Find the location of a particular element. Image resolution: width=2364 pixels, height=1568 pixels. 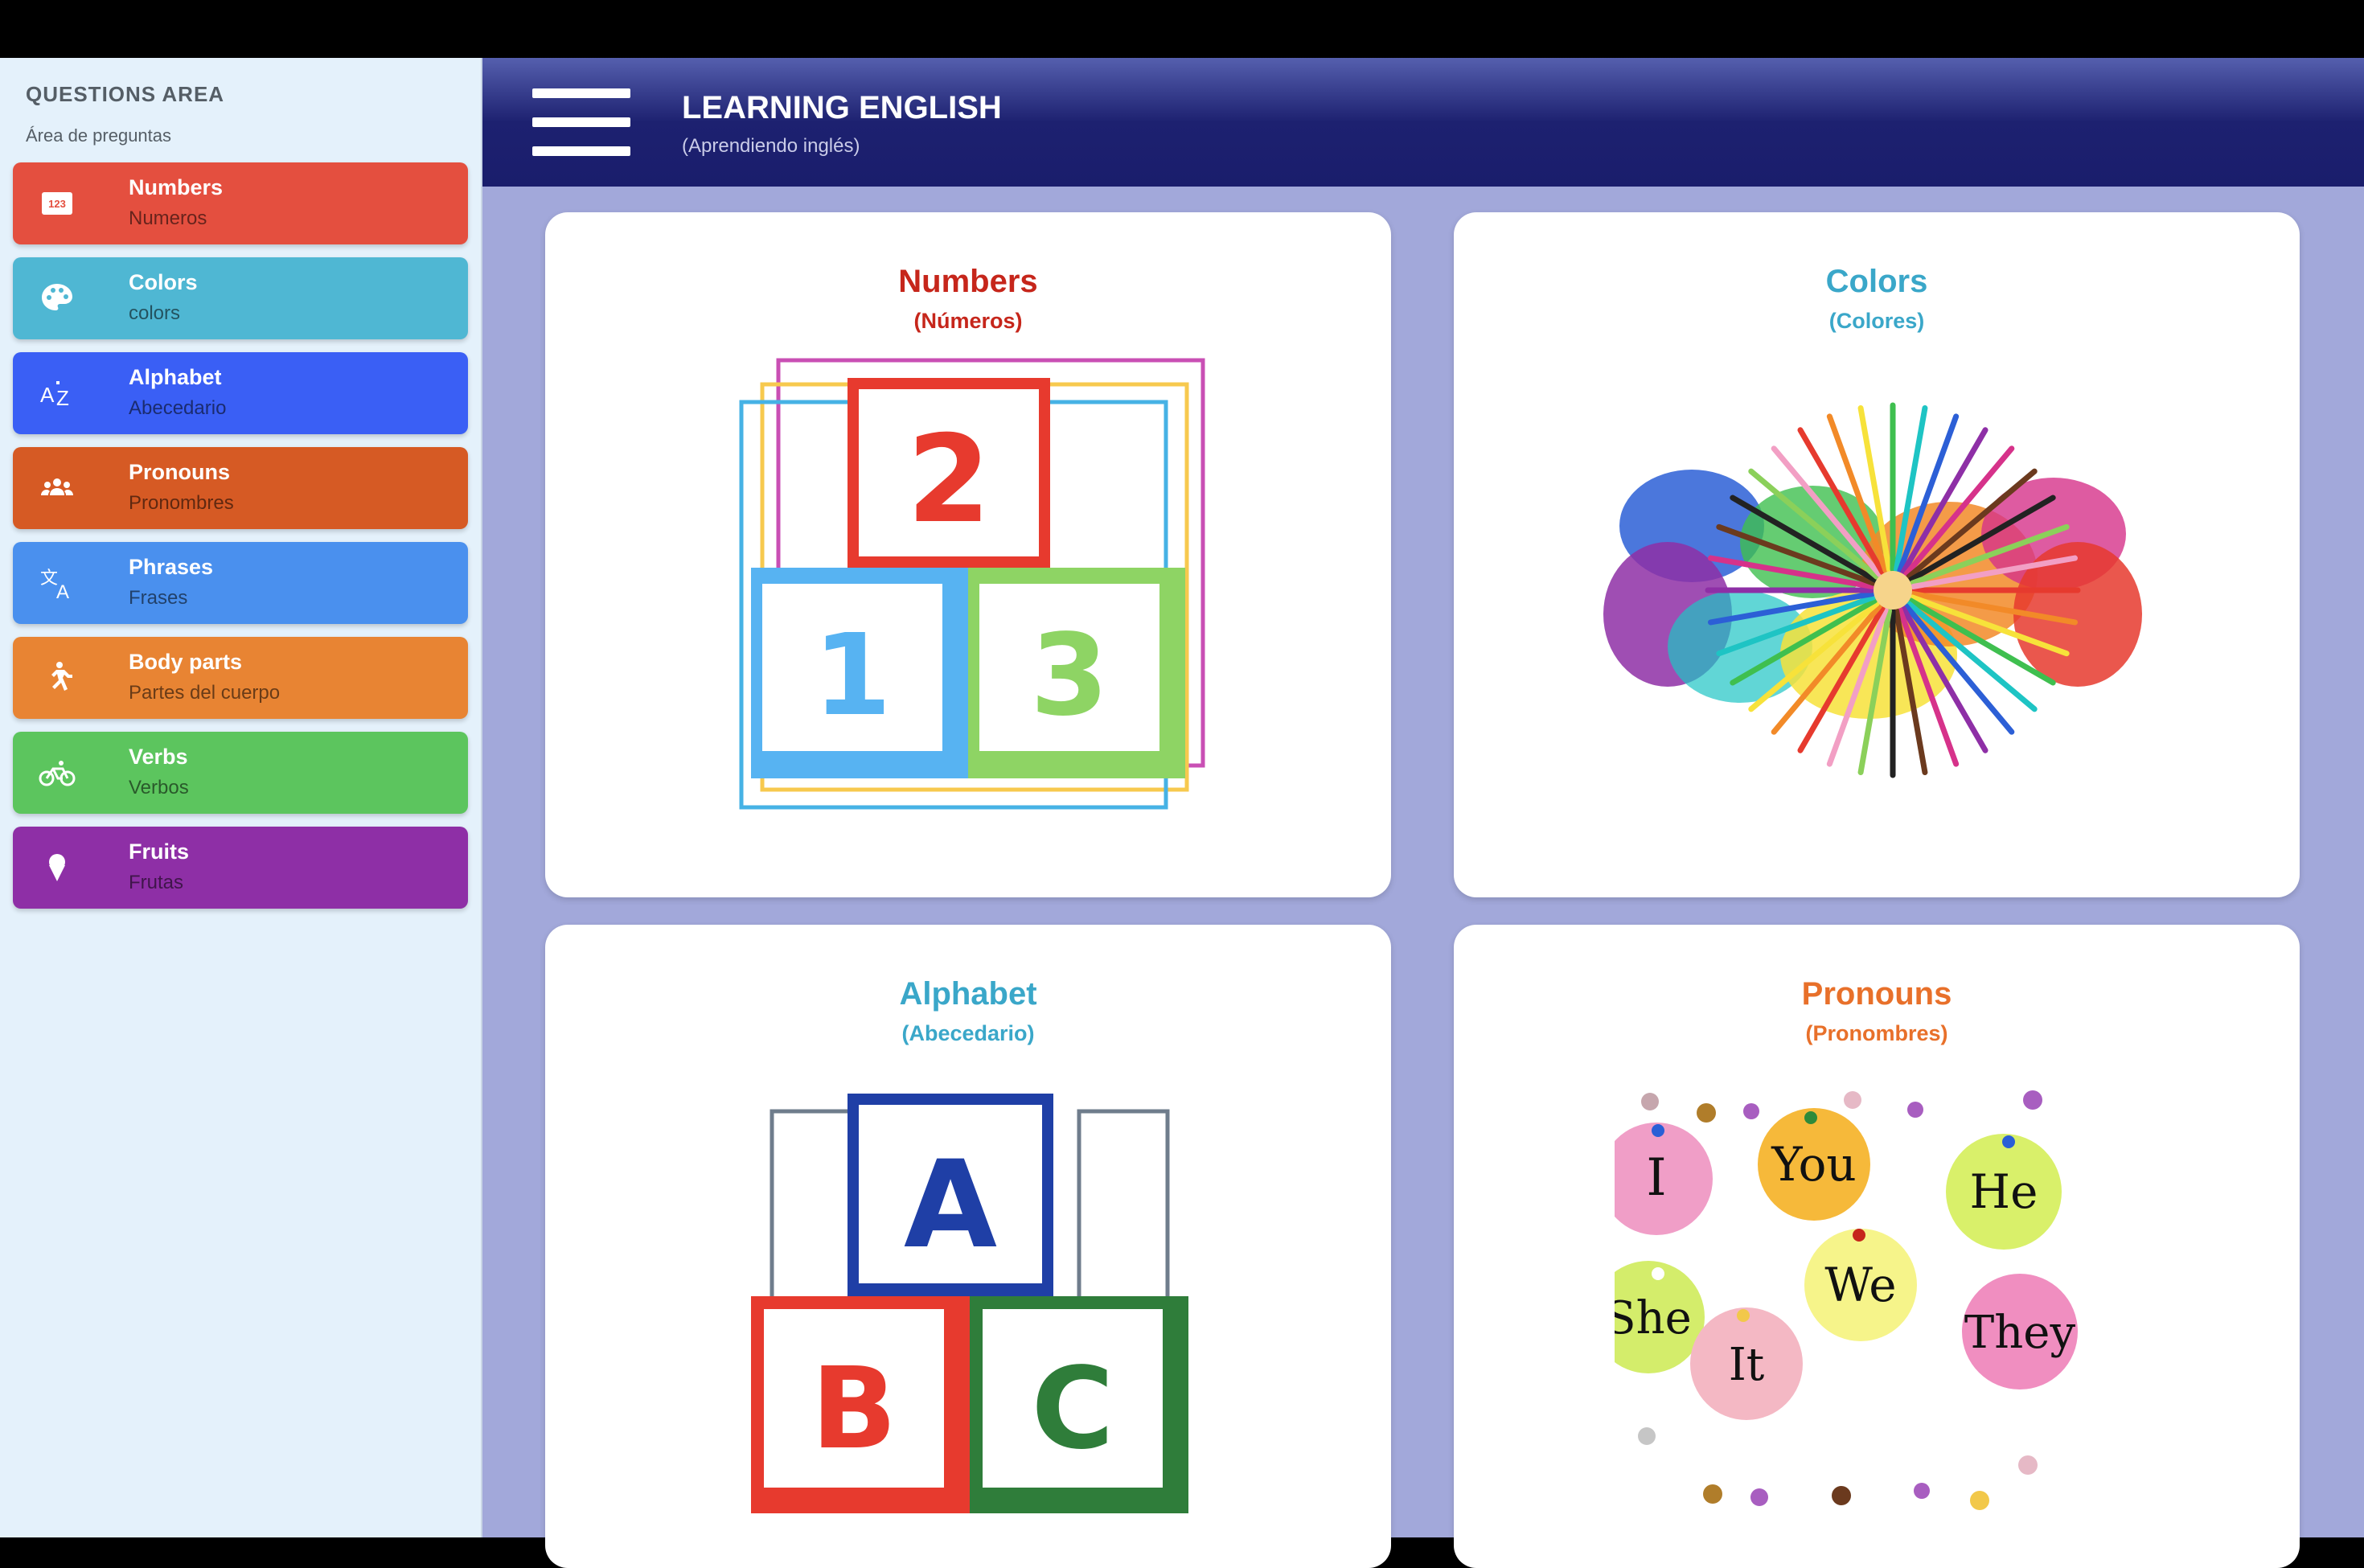

sidebar-item-label: Colors is located at coordinates (164, 282).